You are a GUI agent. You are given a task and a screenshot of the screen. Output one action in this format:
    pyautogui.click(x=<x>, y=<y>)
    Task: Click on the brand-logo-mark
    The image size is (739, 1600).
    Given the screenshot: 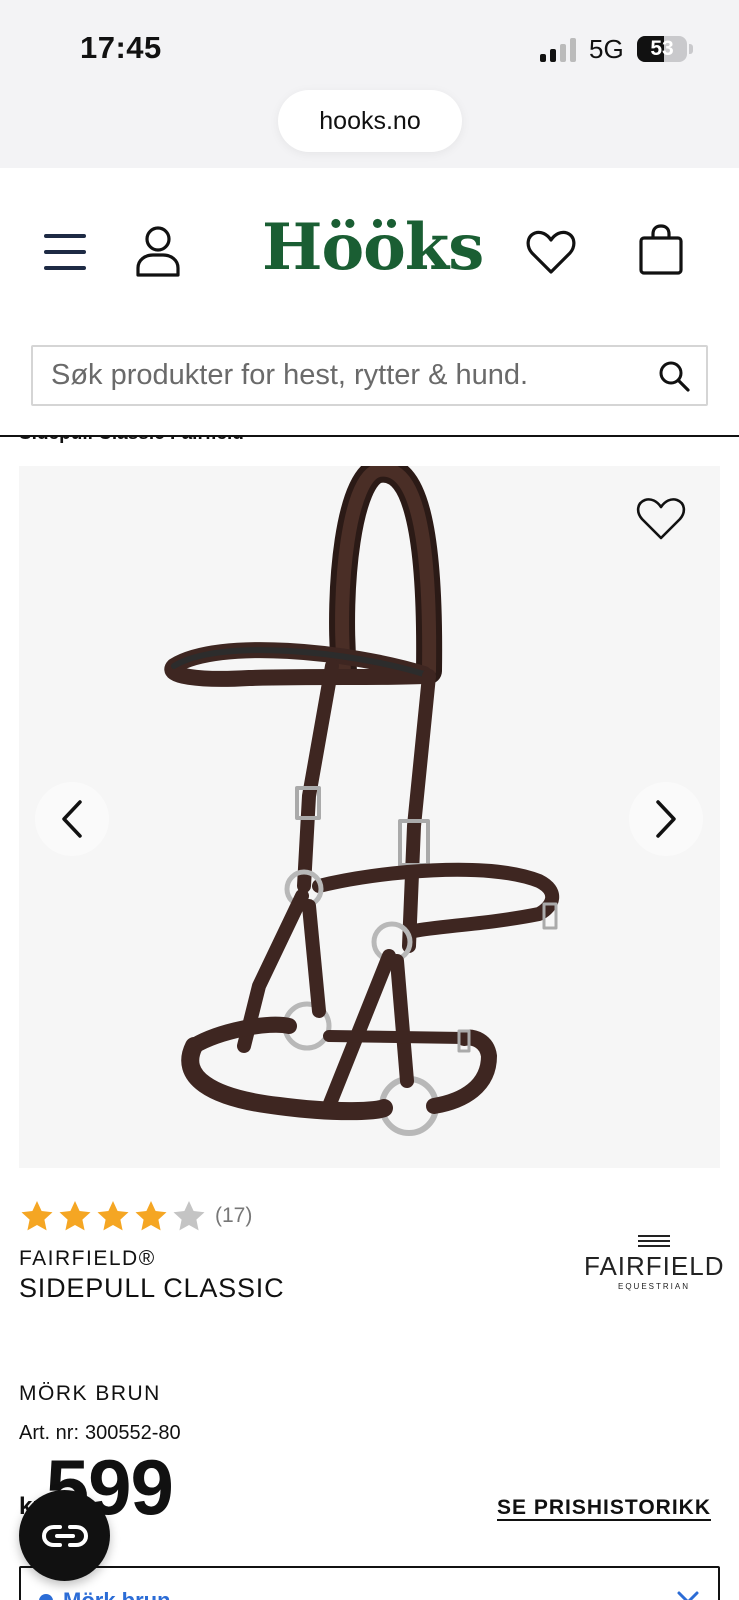 What is the action you would take?
    pyautogui.click(x=654, y=1241)
    